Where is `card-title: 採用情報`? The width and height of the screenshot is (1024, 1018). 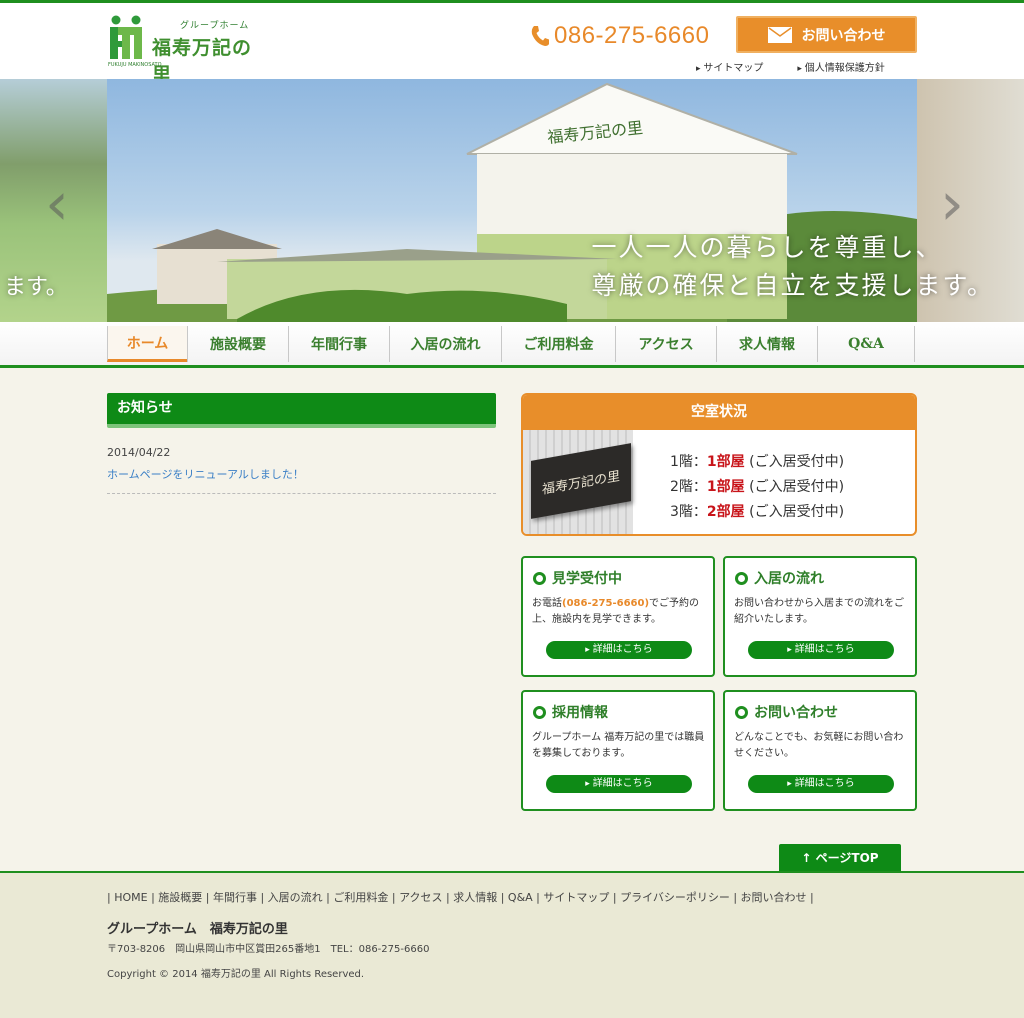 card-title: 採用情報 is located at coordinates (570, 712).